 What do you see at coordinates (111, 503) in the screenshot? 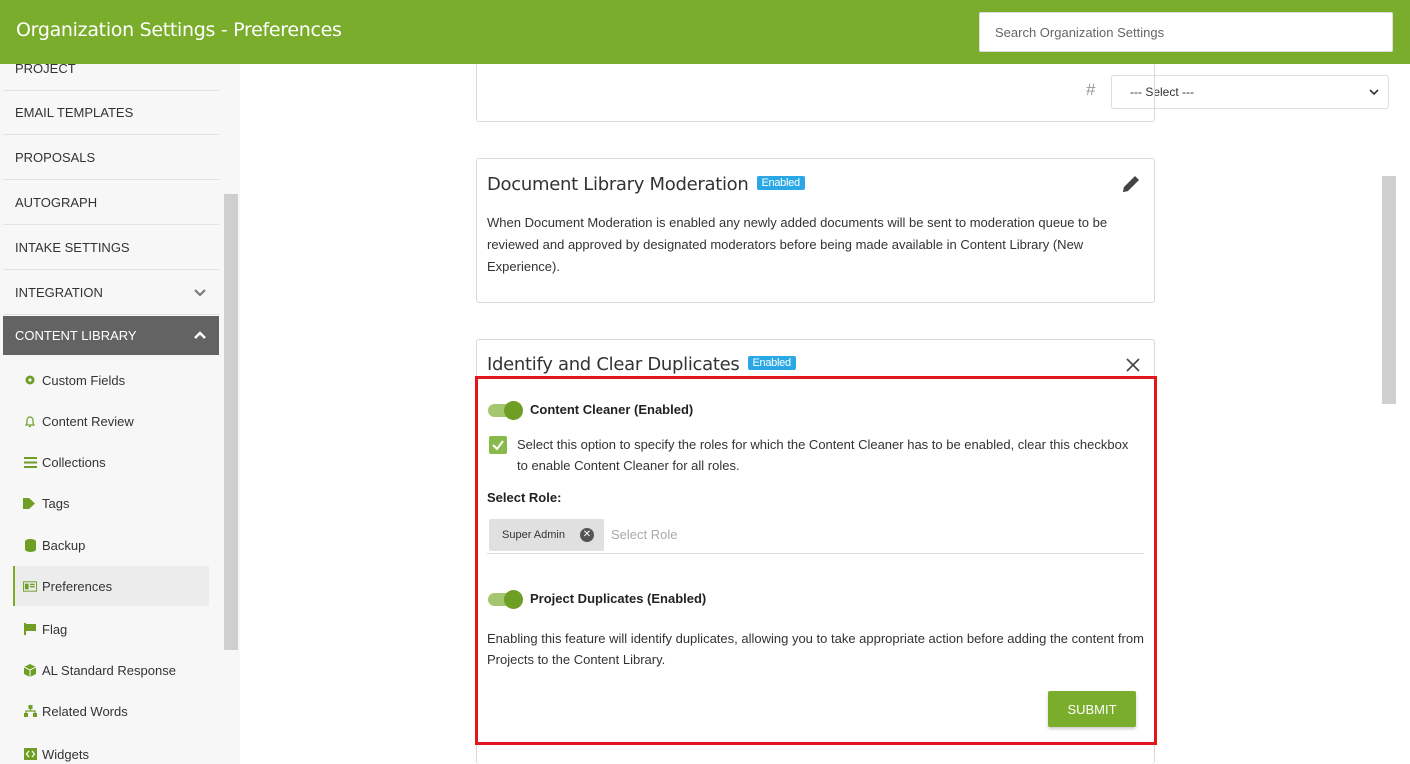
I see `sidebar-sub-tags: Tags` at bounding box center [111, 503].